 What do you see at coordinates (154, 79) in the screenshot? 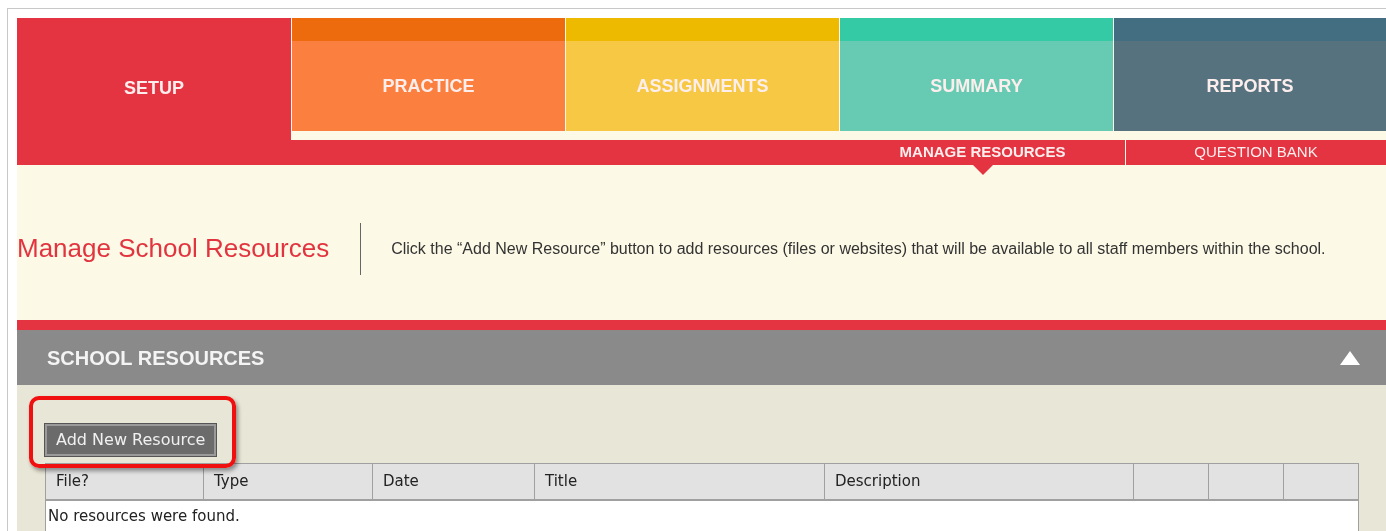
I see `nav-tab: SETUP` at bounding box center [154, 79].